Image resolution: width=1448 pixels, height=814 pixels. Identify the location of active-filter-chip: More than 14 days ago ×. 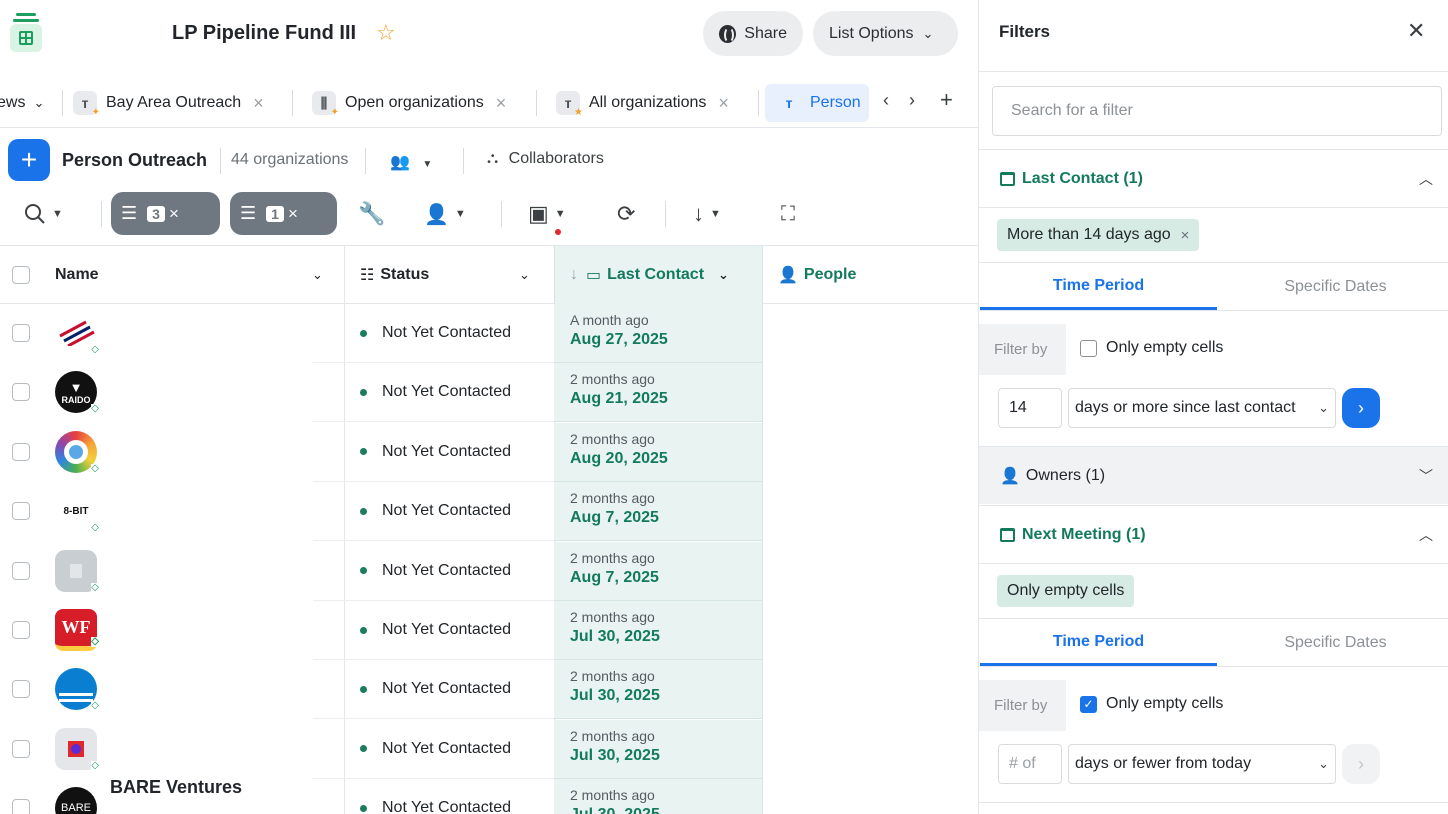
(1098, 235).